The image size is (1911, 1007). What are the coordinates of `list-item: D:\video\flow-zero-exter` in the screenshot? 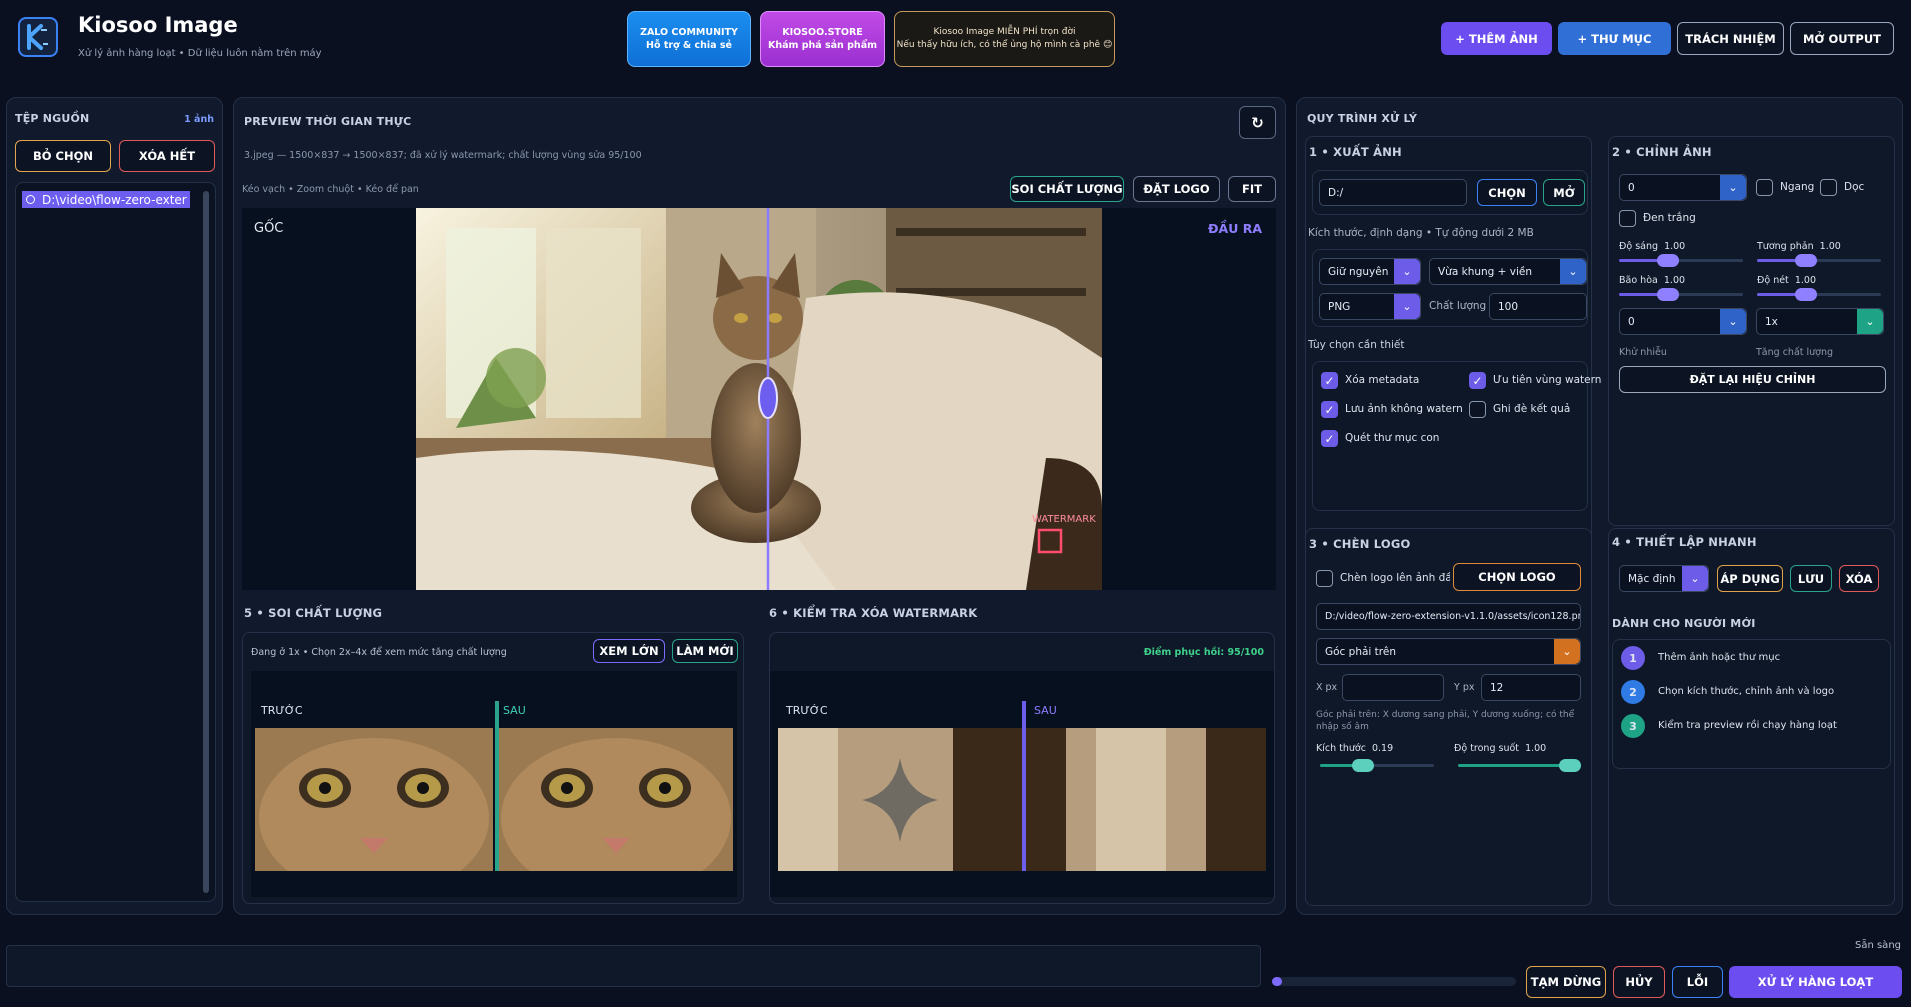 It's located at (106, 199).